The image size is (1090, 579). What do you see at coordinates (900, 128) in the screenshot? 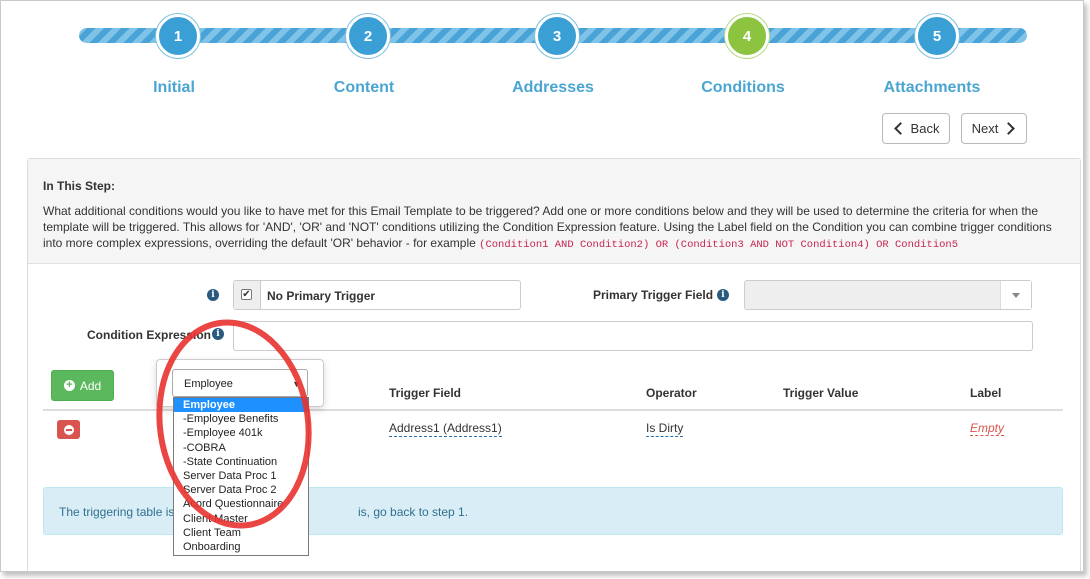
I see `chevron-left-icon` at bounding box center [900, 128].